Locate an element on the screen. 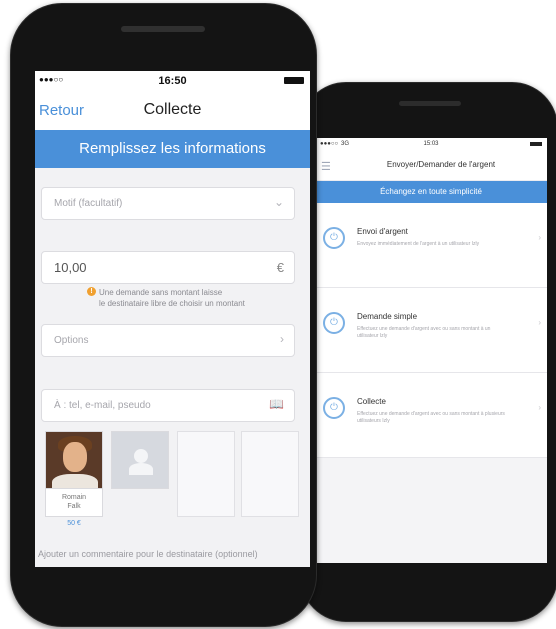  nav-bar: Retour Collecte is located at coordinates (172, 110).